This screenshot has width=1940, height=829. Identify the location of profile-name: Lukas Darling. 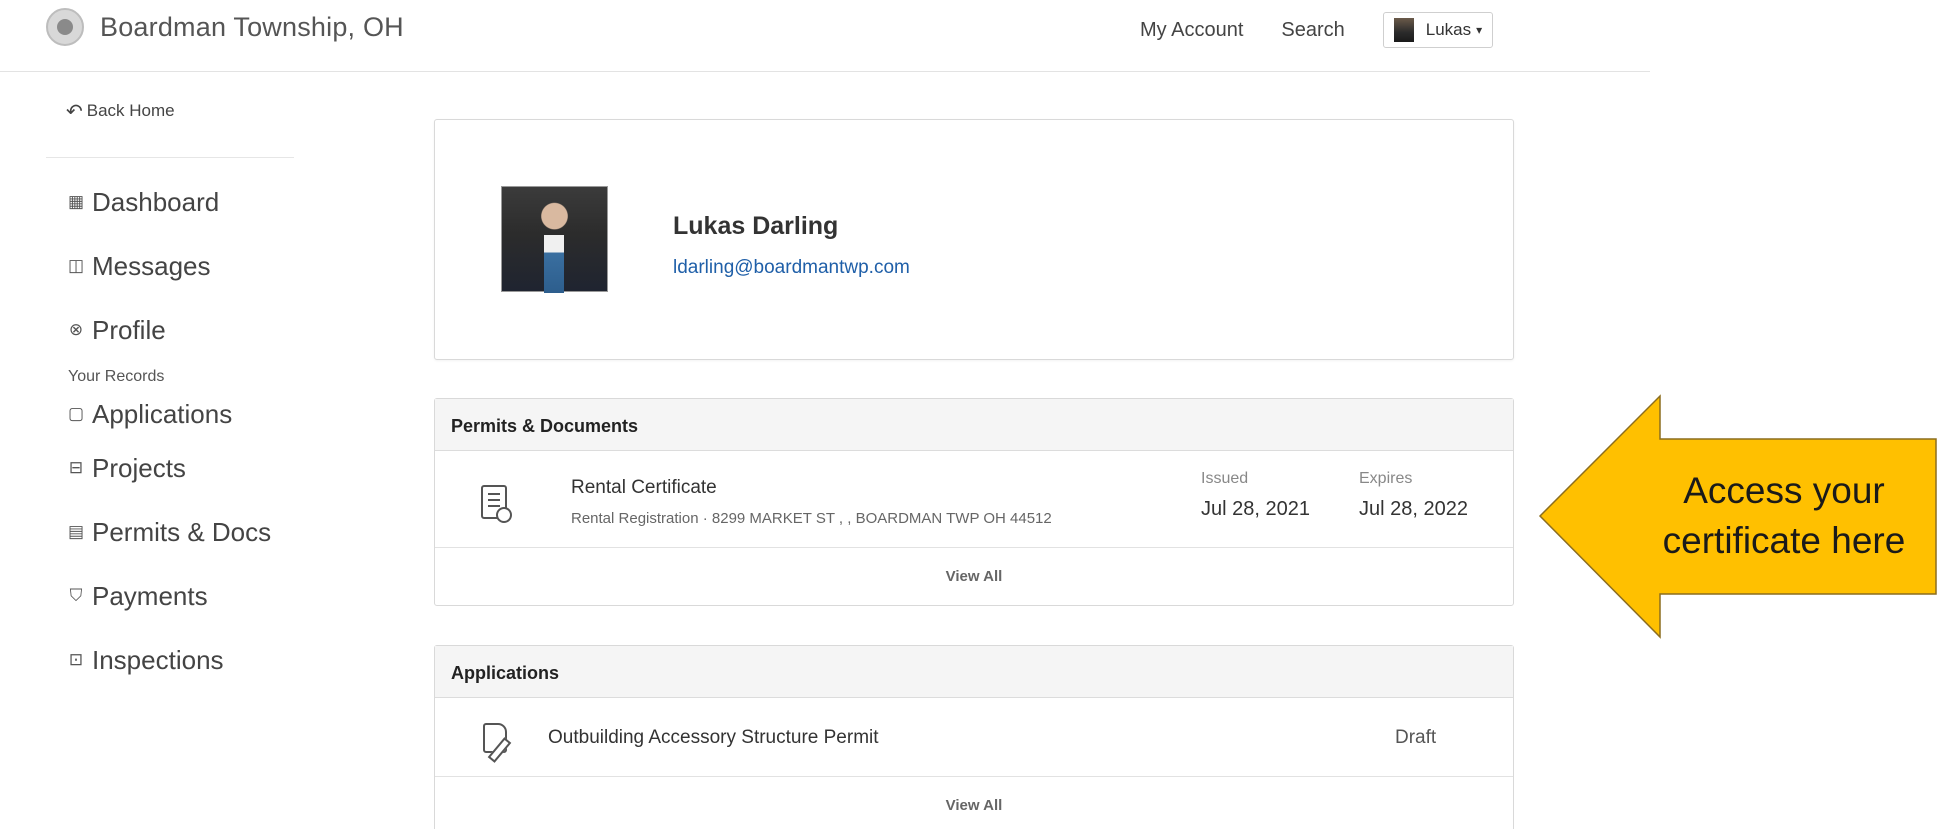
(756, 226).